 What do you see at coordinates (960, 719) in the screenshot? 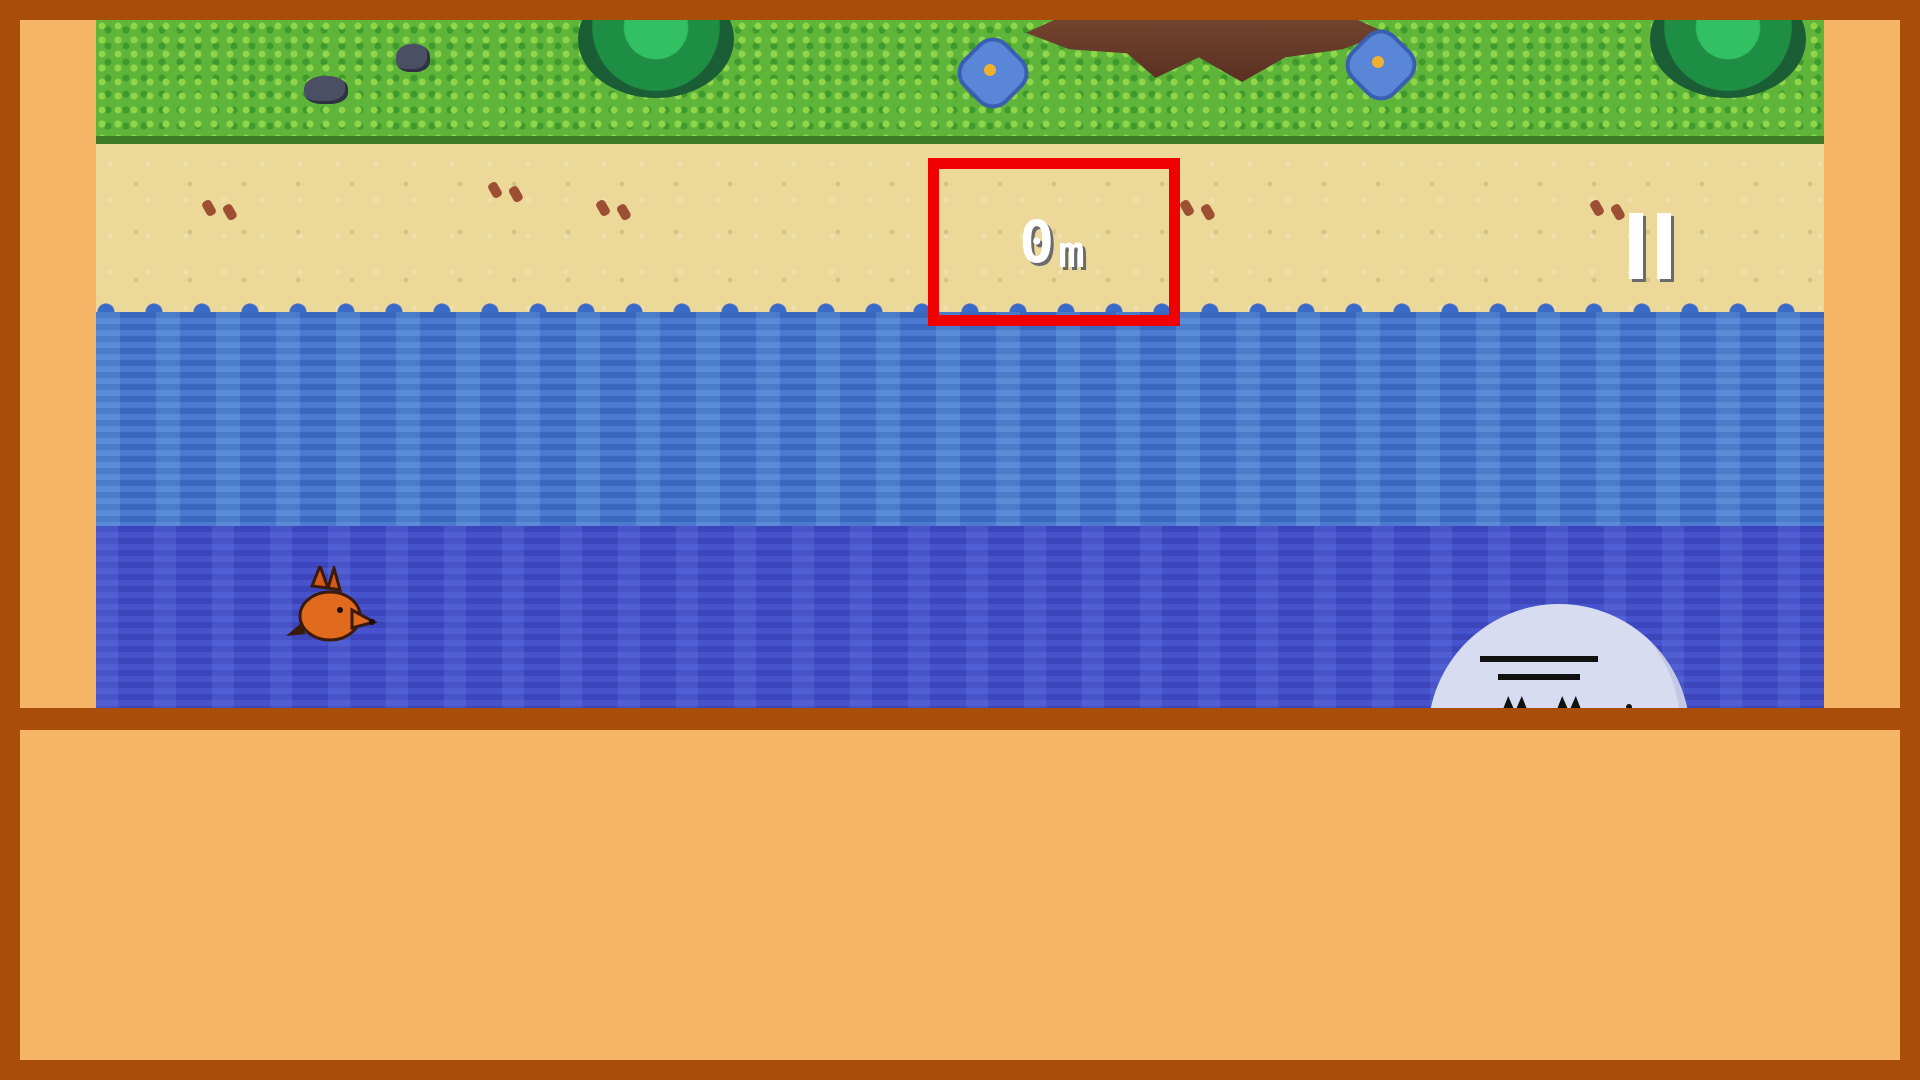
I see `frame-divider` at bounding box center [960, 719].